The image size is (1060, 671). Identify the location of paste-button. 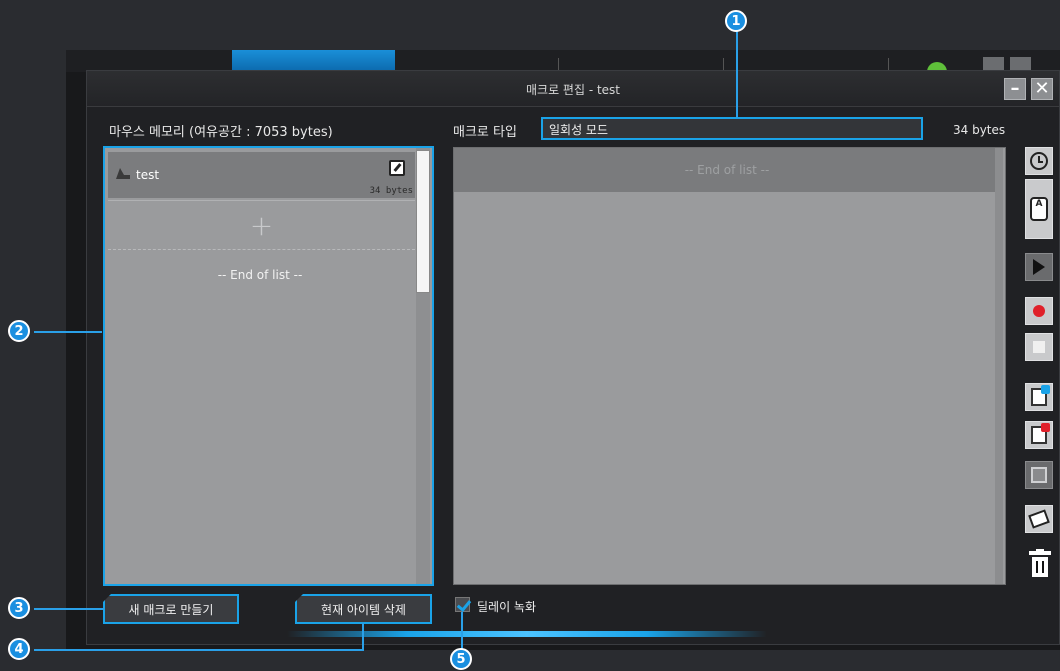
(1039, 435).